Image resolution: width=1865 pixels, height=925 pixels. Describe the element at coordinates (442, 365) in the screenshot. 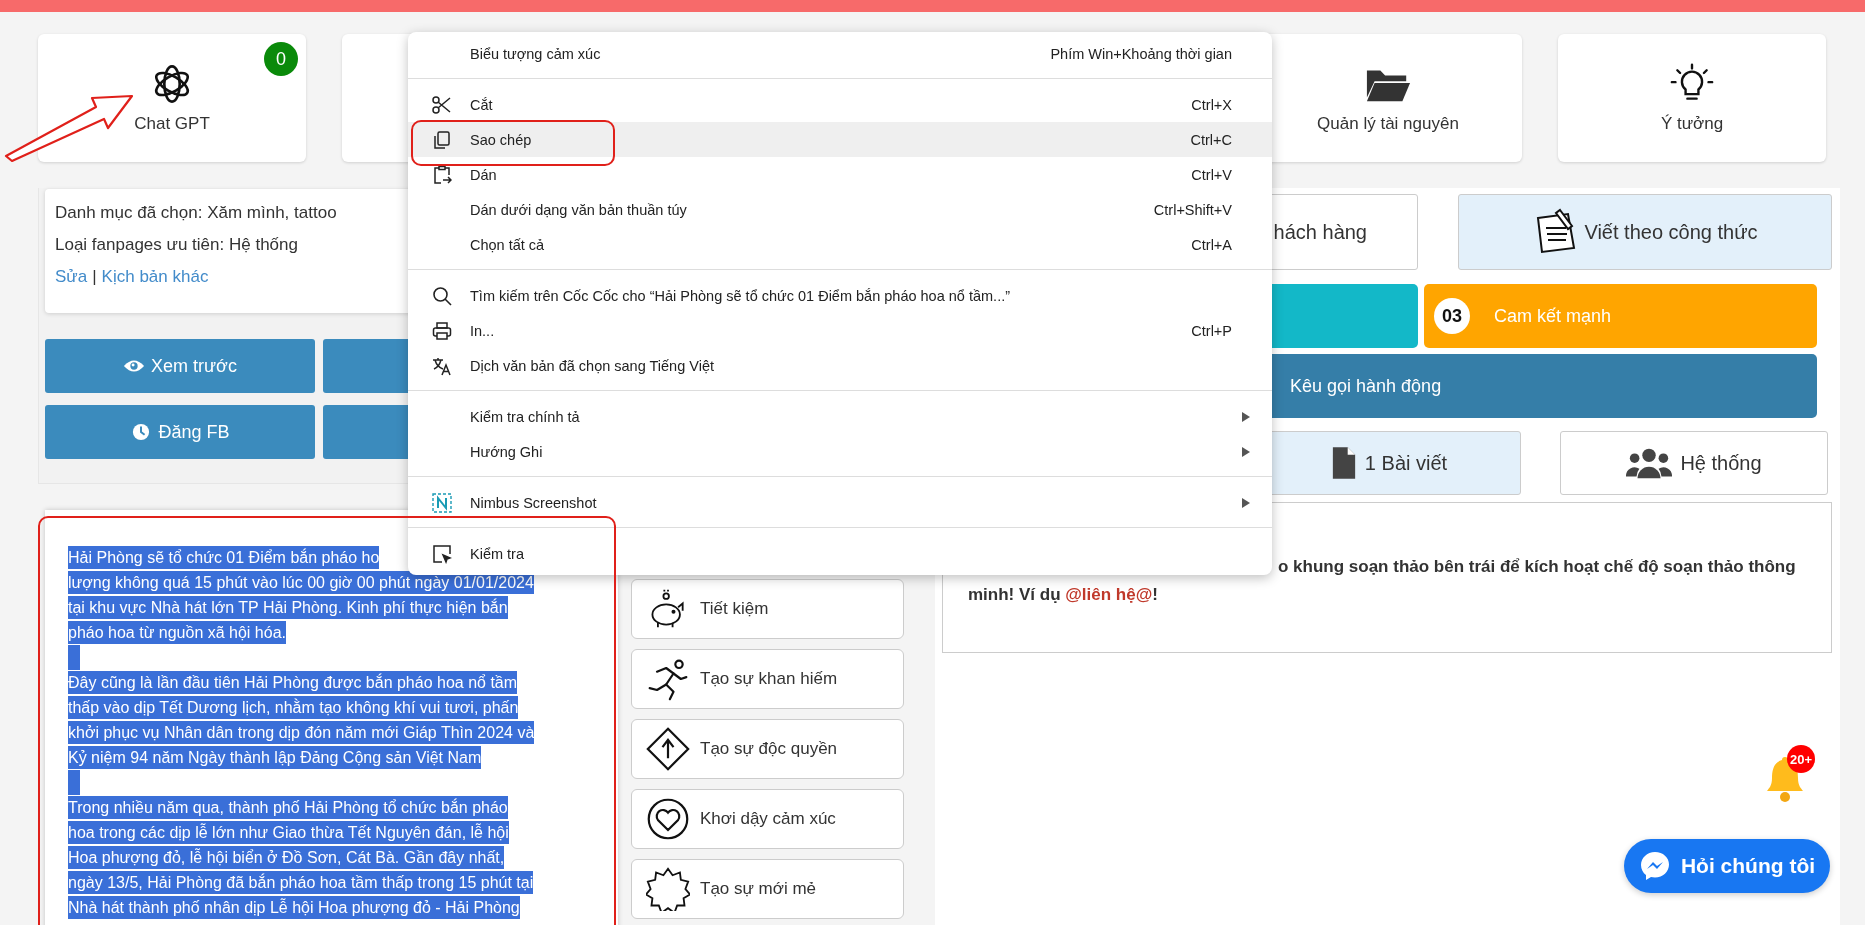

I see `translate-icon` at that location.